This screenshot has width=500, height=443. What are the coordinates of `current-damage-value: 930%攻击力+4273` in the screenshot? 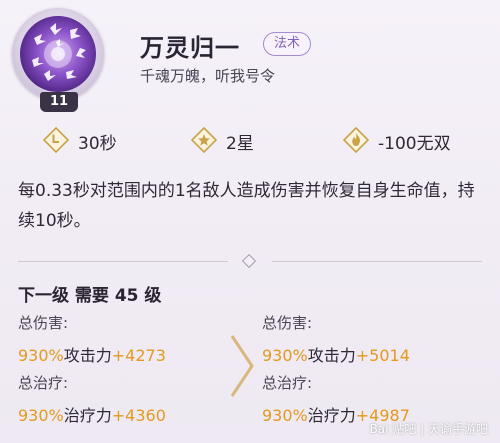 It's located at (92, 354).